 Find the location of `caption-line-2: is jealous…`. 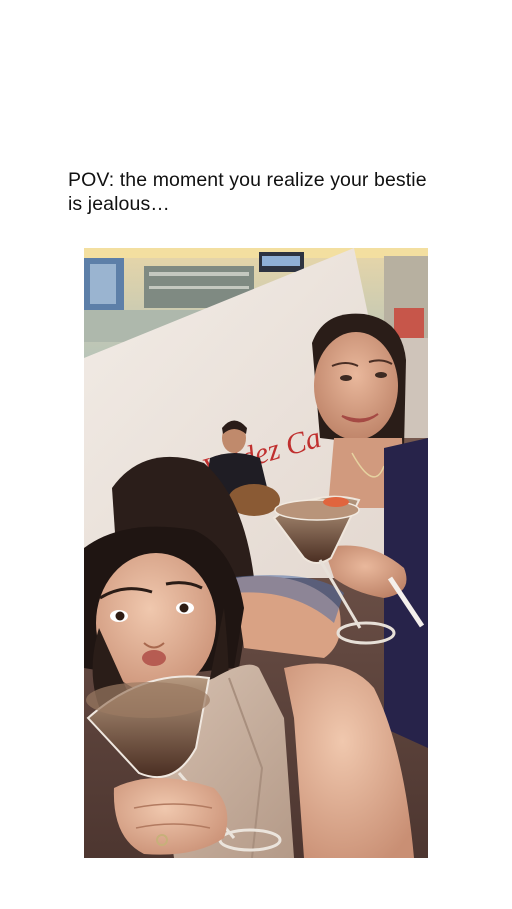

caption-line-2: is jealous… is located at coordinates (119, 204).